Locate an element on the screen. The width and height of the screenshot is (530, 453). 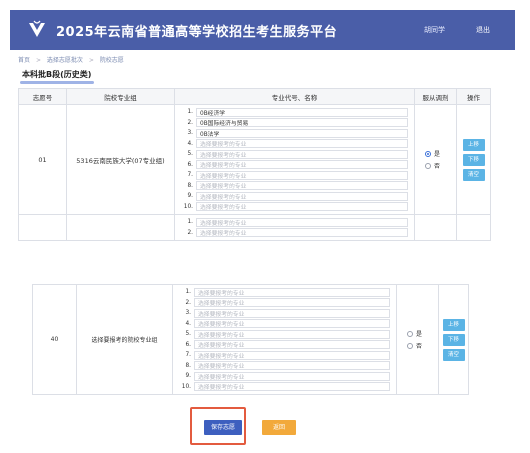
logo-icon is located at coordinates (37, 28).